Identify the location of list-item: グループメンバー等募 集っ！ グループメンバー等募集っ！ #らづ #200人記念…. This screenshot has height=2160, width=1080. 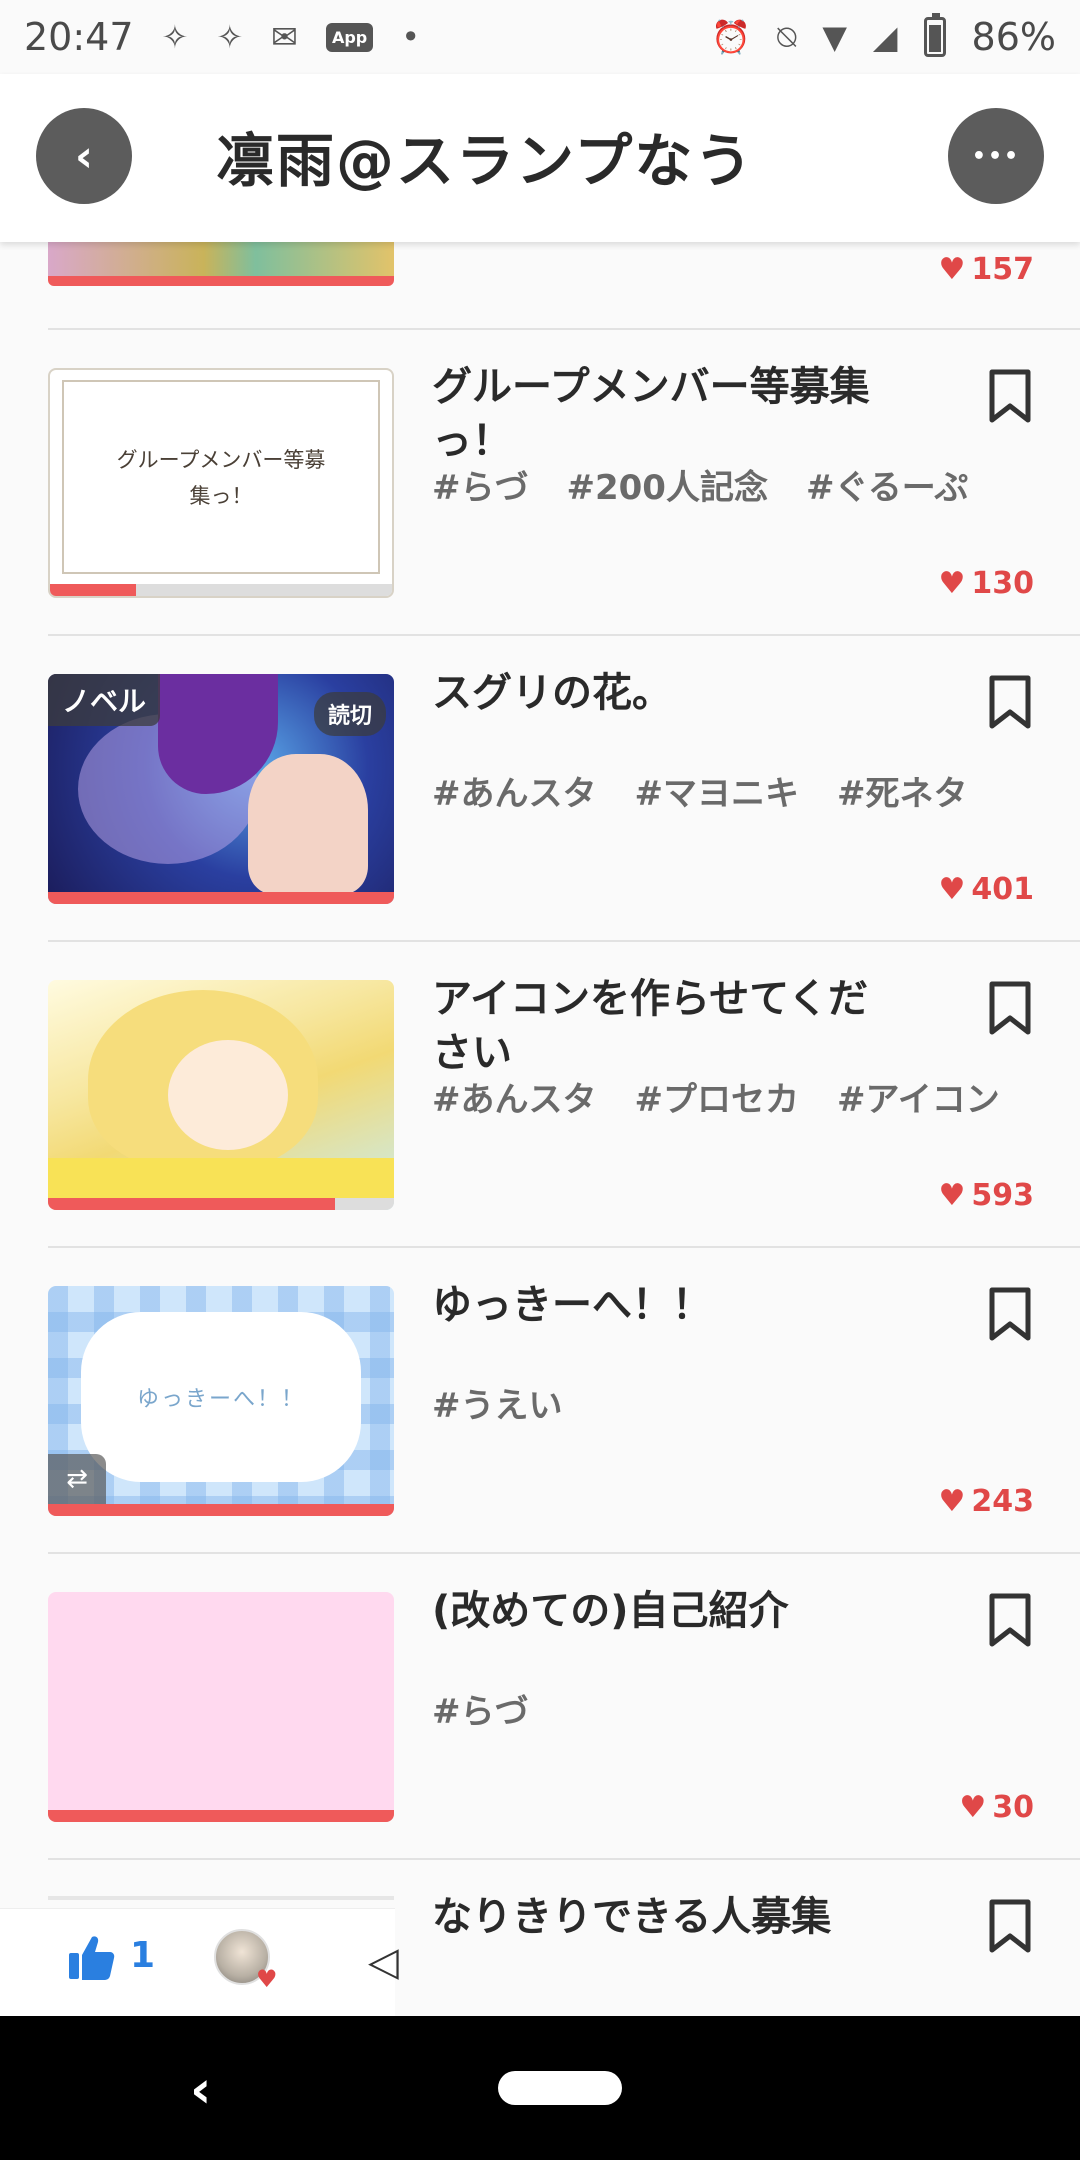
(540, 483).